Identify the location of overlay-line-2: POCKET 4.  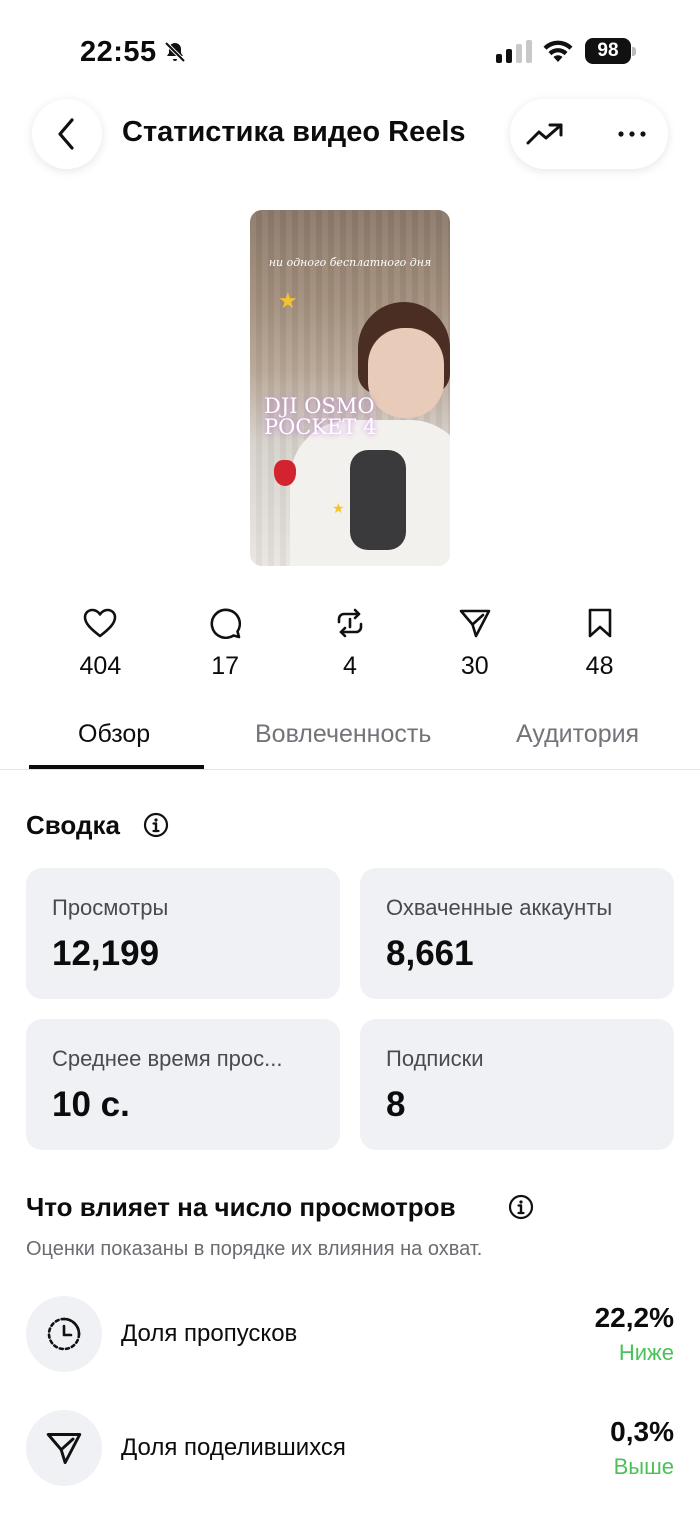
(320, 427).